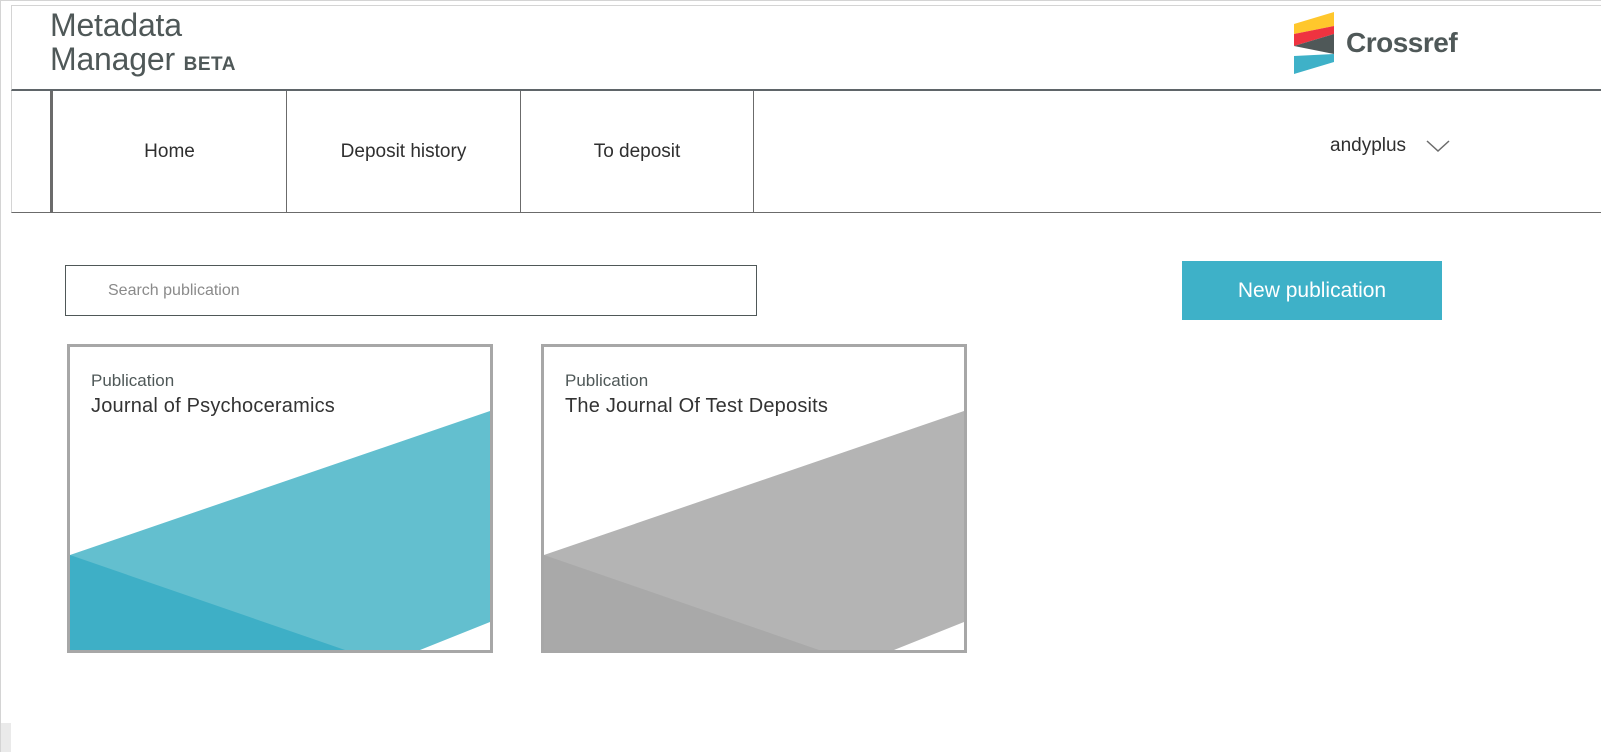 The height and width of the screenshot is (752, 1601). Describe the element at coordinates (213, 406) in the screenshot. I see `publication-title: Journal of Psychoceramics` at that location.